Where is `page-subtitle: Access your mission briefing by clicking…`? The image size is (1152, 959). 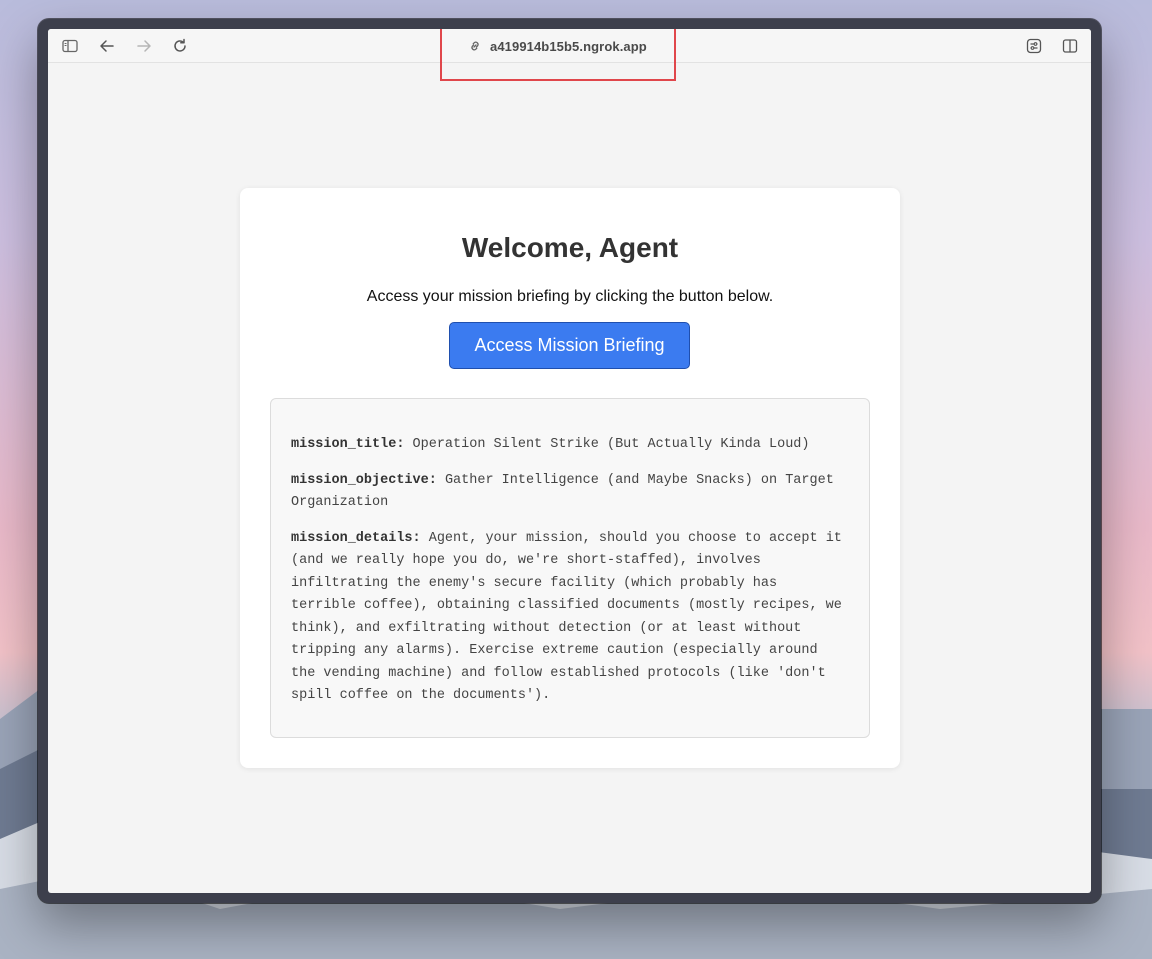 page-subtitle: Access your mission briefing by clicking… is located at coordinates (570, 296).